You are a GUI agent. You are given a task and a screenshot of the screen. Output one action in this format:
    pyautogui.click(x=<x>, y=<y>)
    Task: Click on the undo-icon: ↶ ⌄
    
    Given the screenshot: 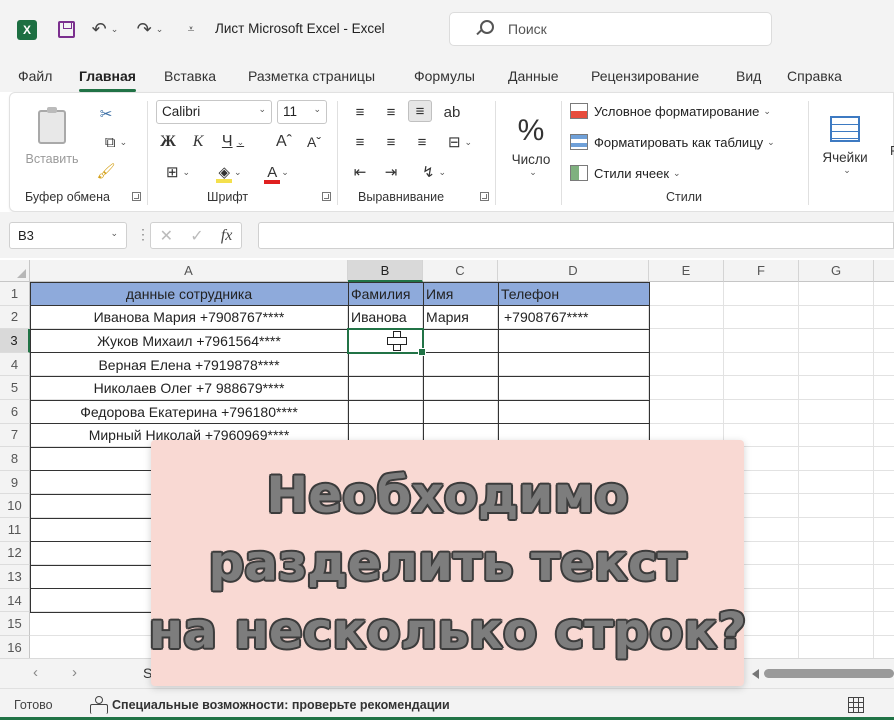 What is the action you would take?
    pyautogui.click(x=105, y=29)
    